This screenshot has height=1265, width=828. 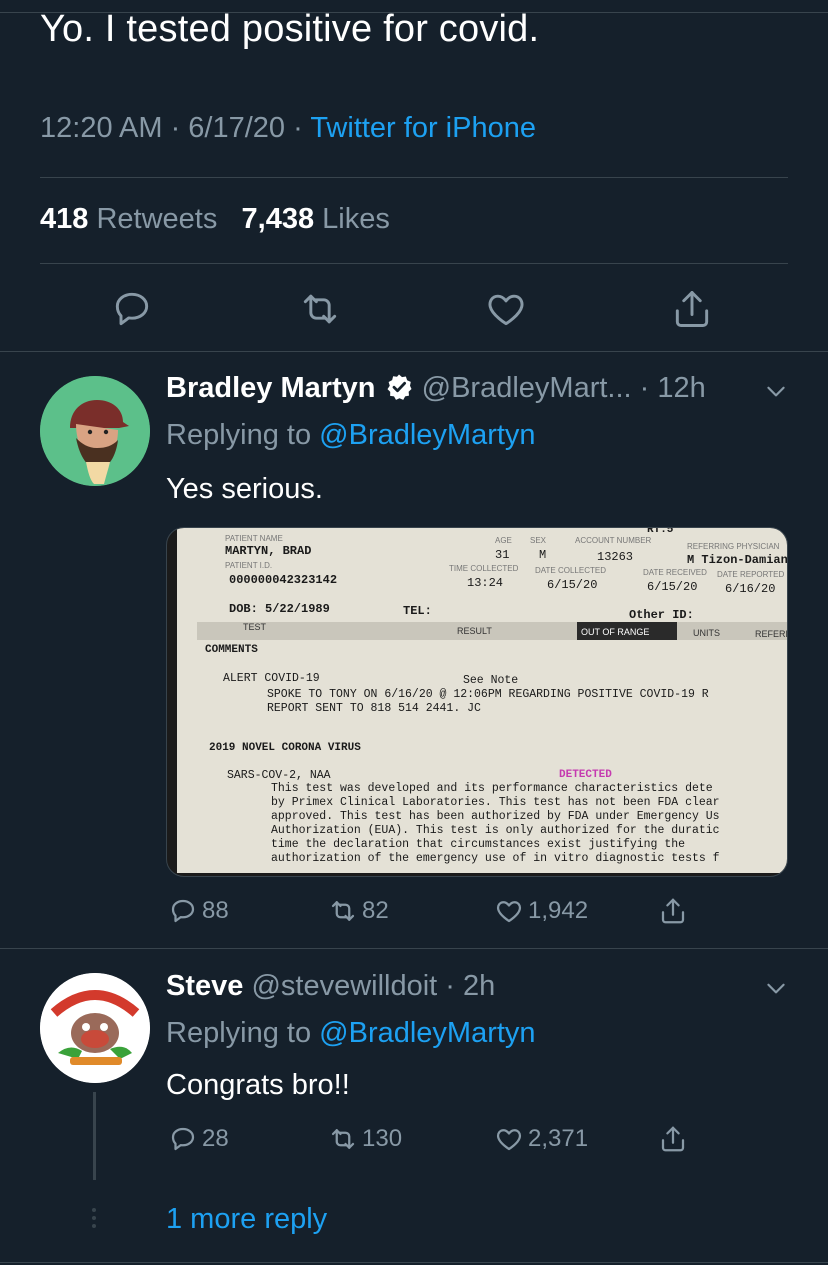 I want to click on engagement-counts: 418 Retweets 7,438 Likes, so click(x=215, y=219).